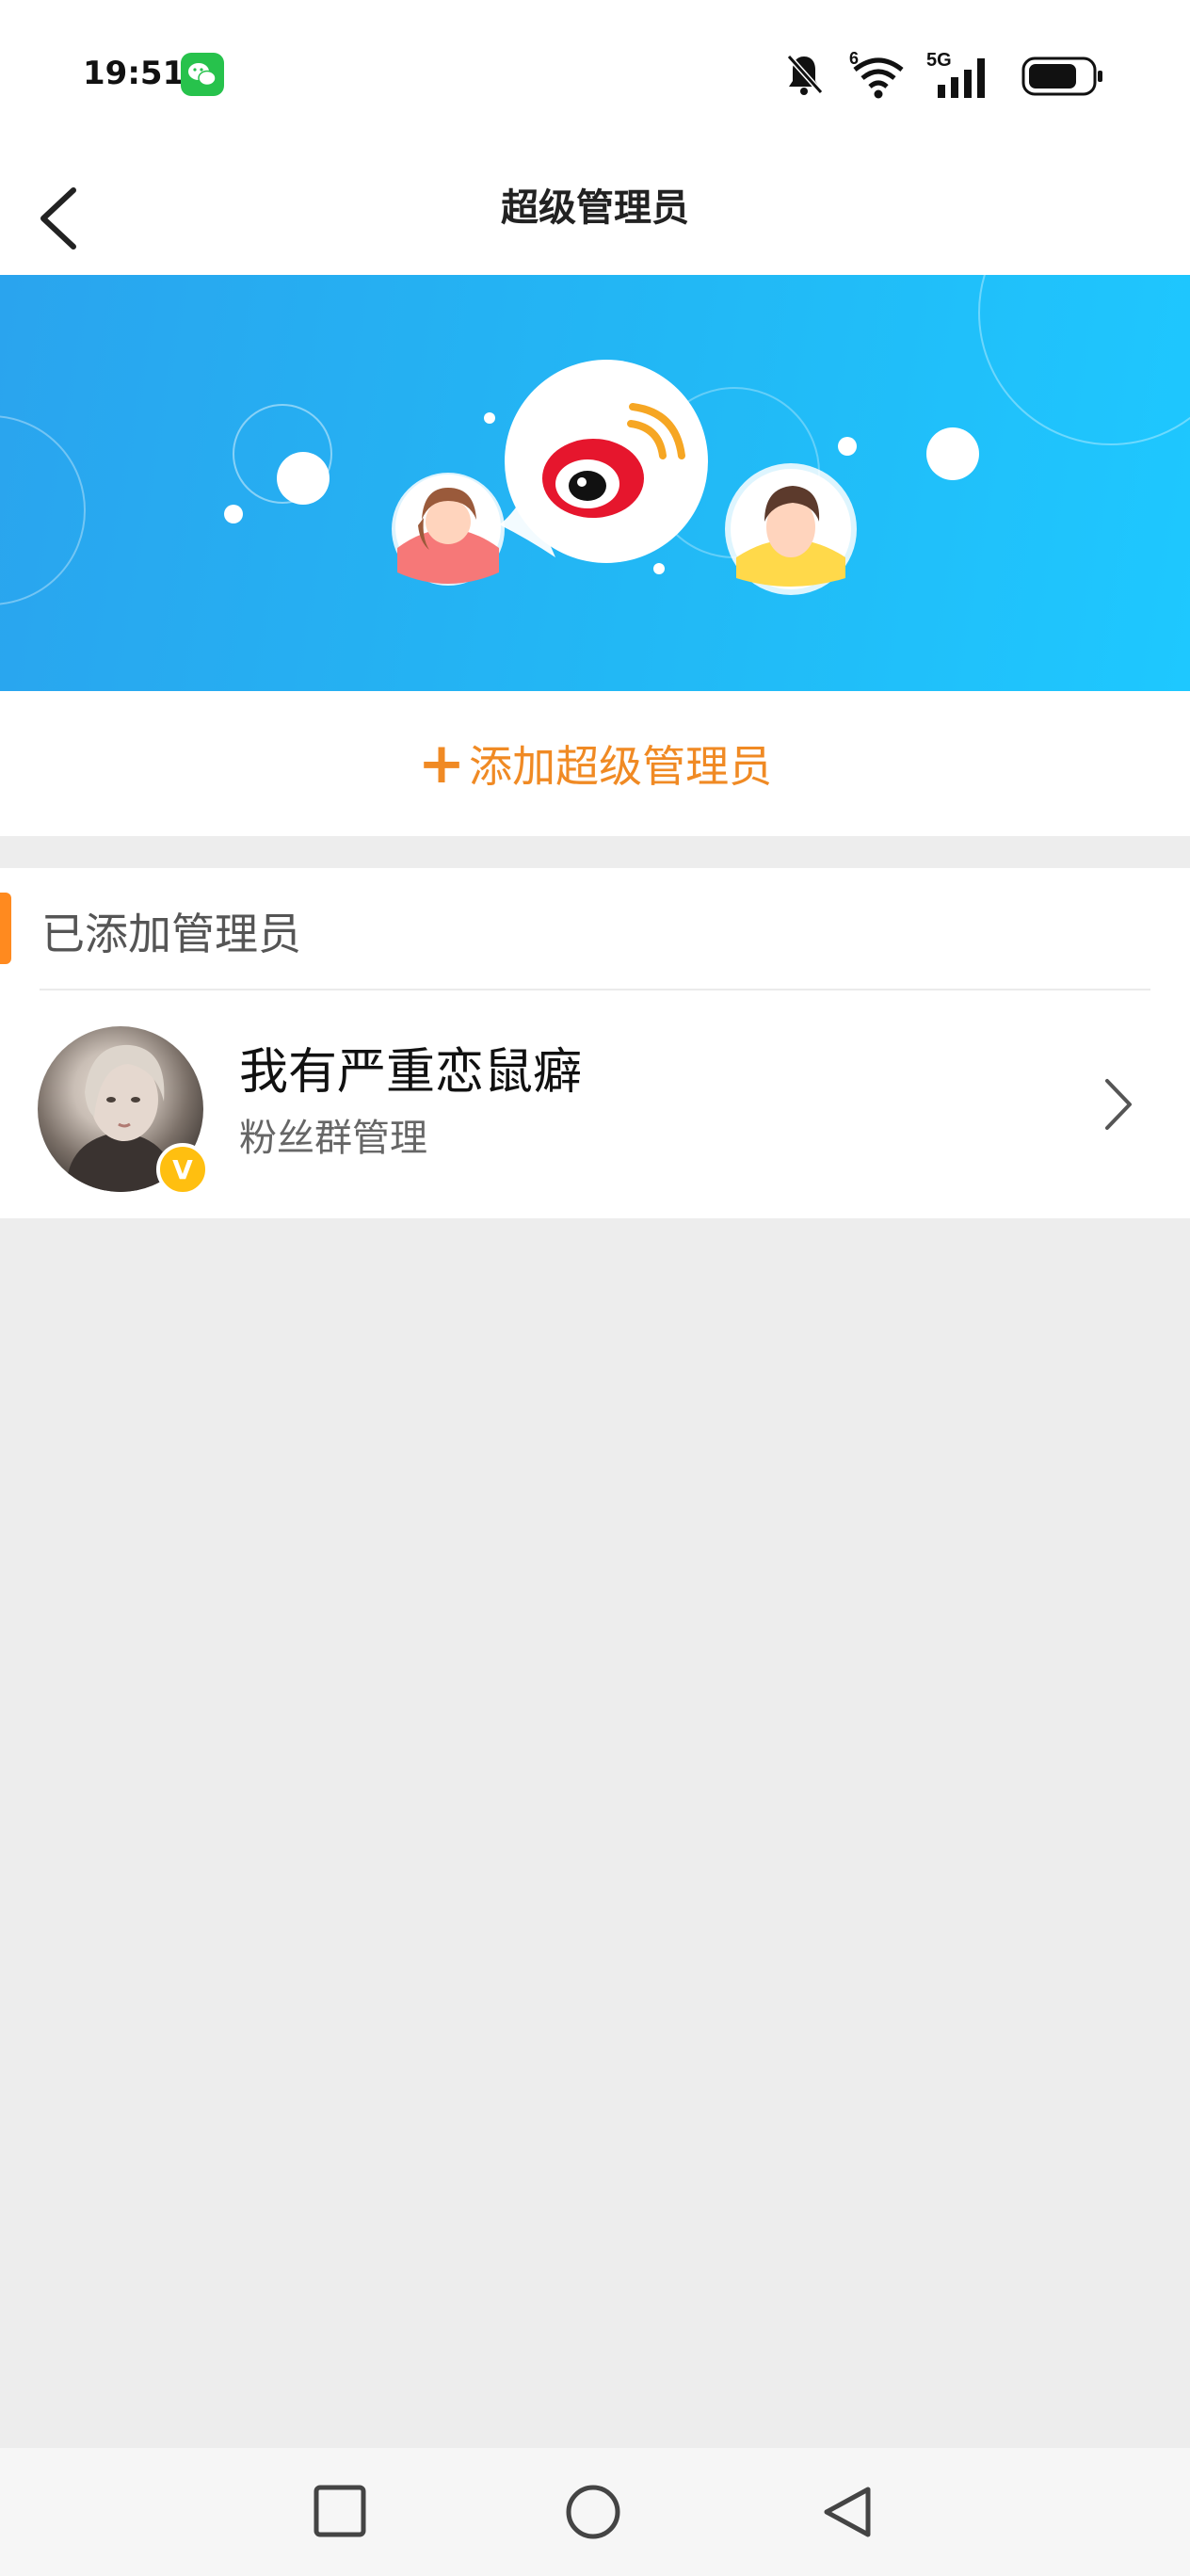 The image size is (1190, 2576). Describe the element at coordinates (939, 60) in the screenshot. I see `svg-text: 5G` at that location.